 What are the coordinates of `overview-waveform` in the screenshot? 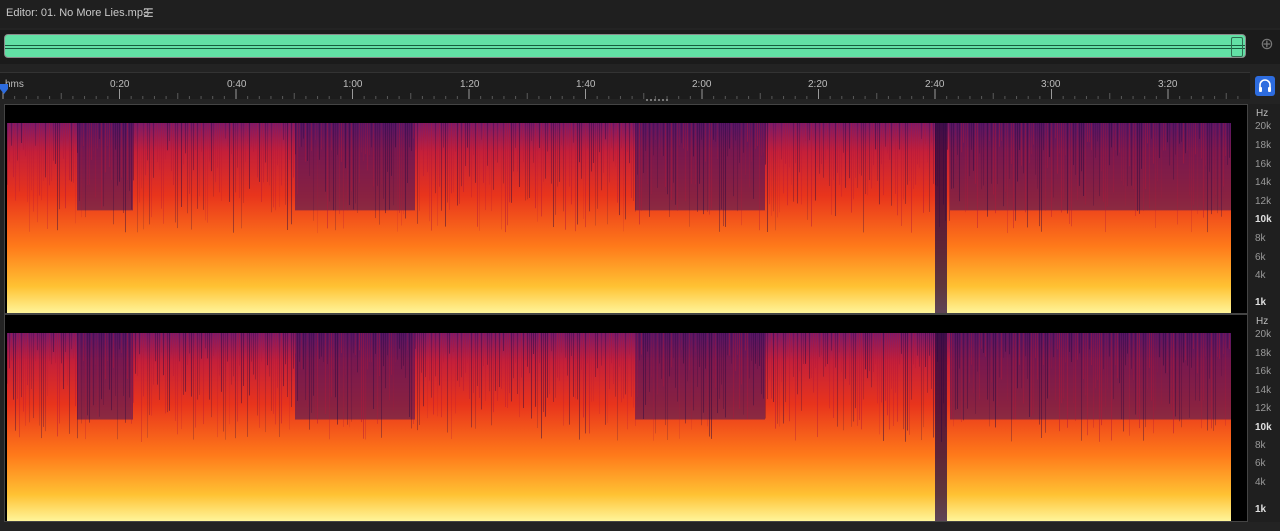 It's located at (625, 46).